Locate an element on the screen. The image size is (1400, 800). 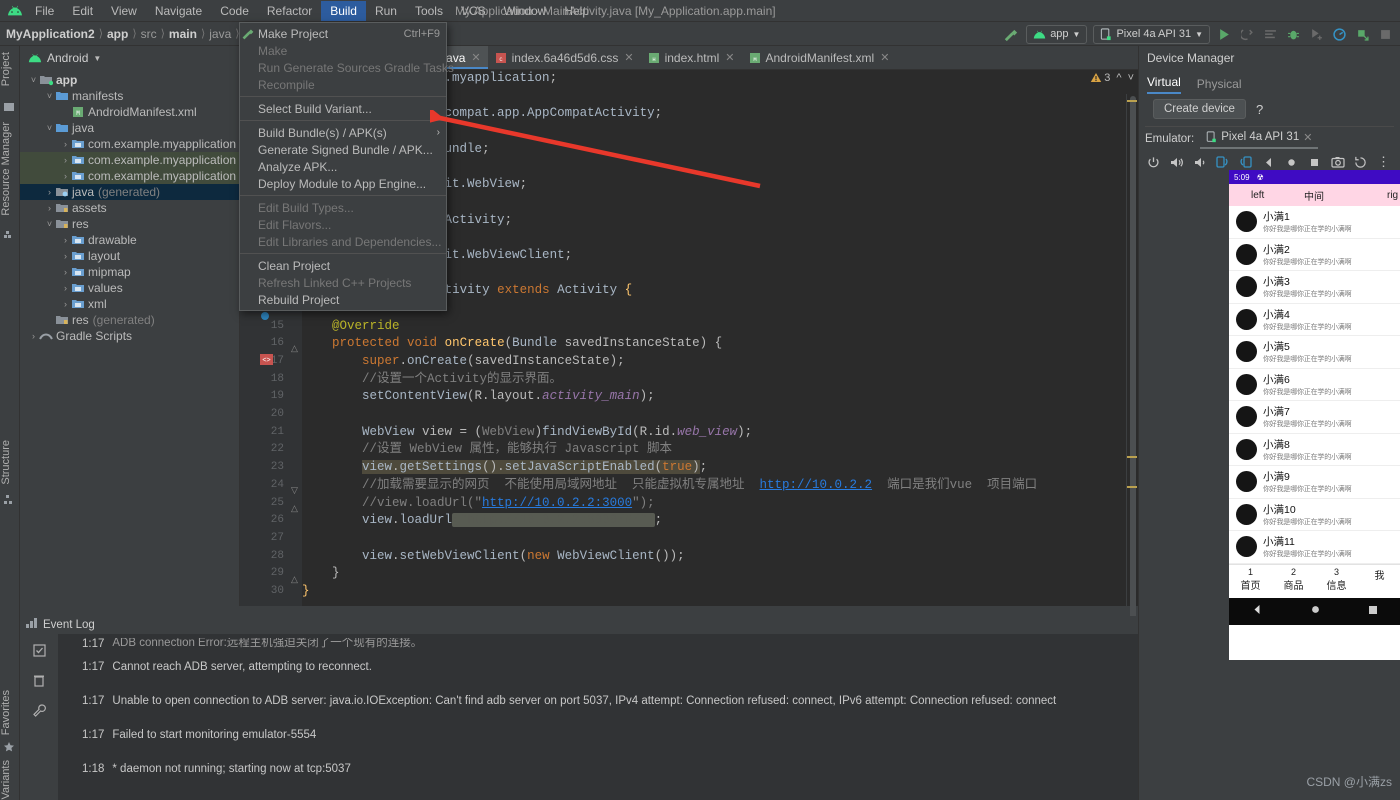
back-icon is located at coordinates (1268, 162).